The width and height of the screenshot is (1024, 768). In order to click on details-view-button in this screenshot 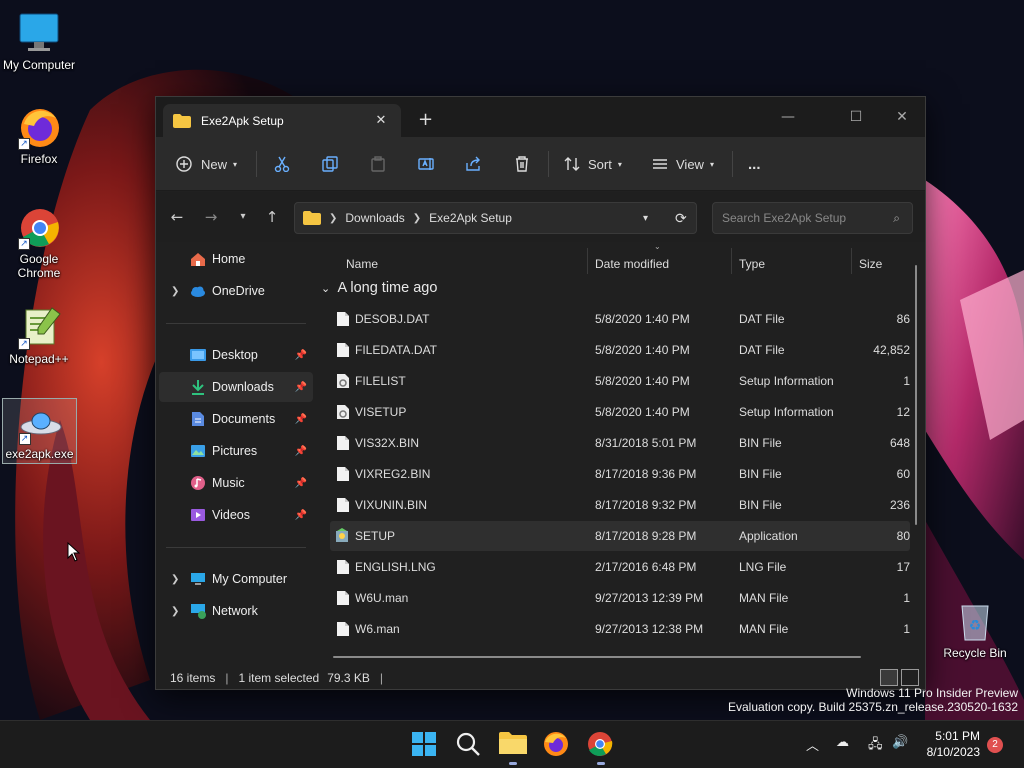, I will do `click(889, 677)`.